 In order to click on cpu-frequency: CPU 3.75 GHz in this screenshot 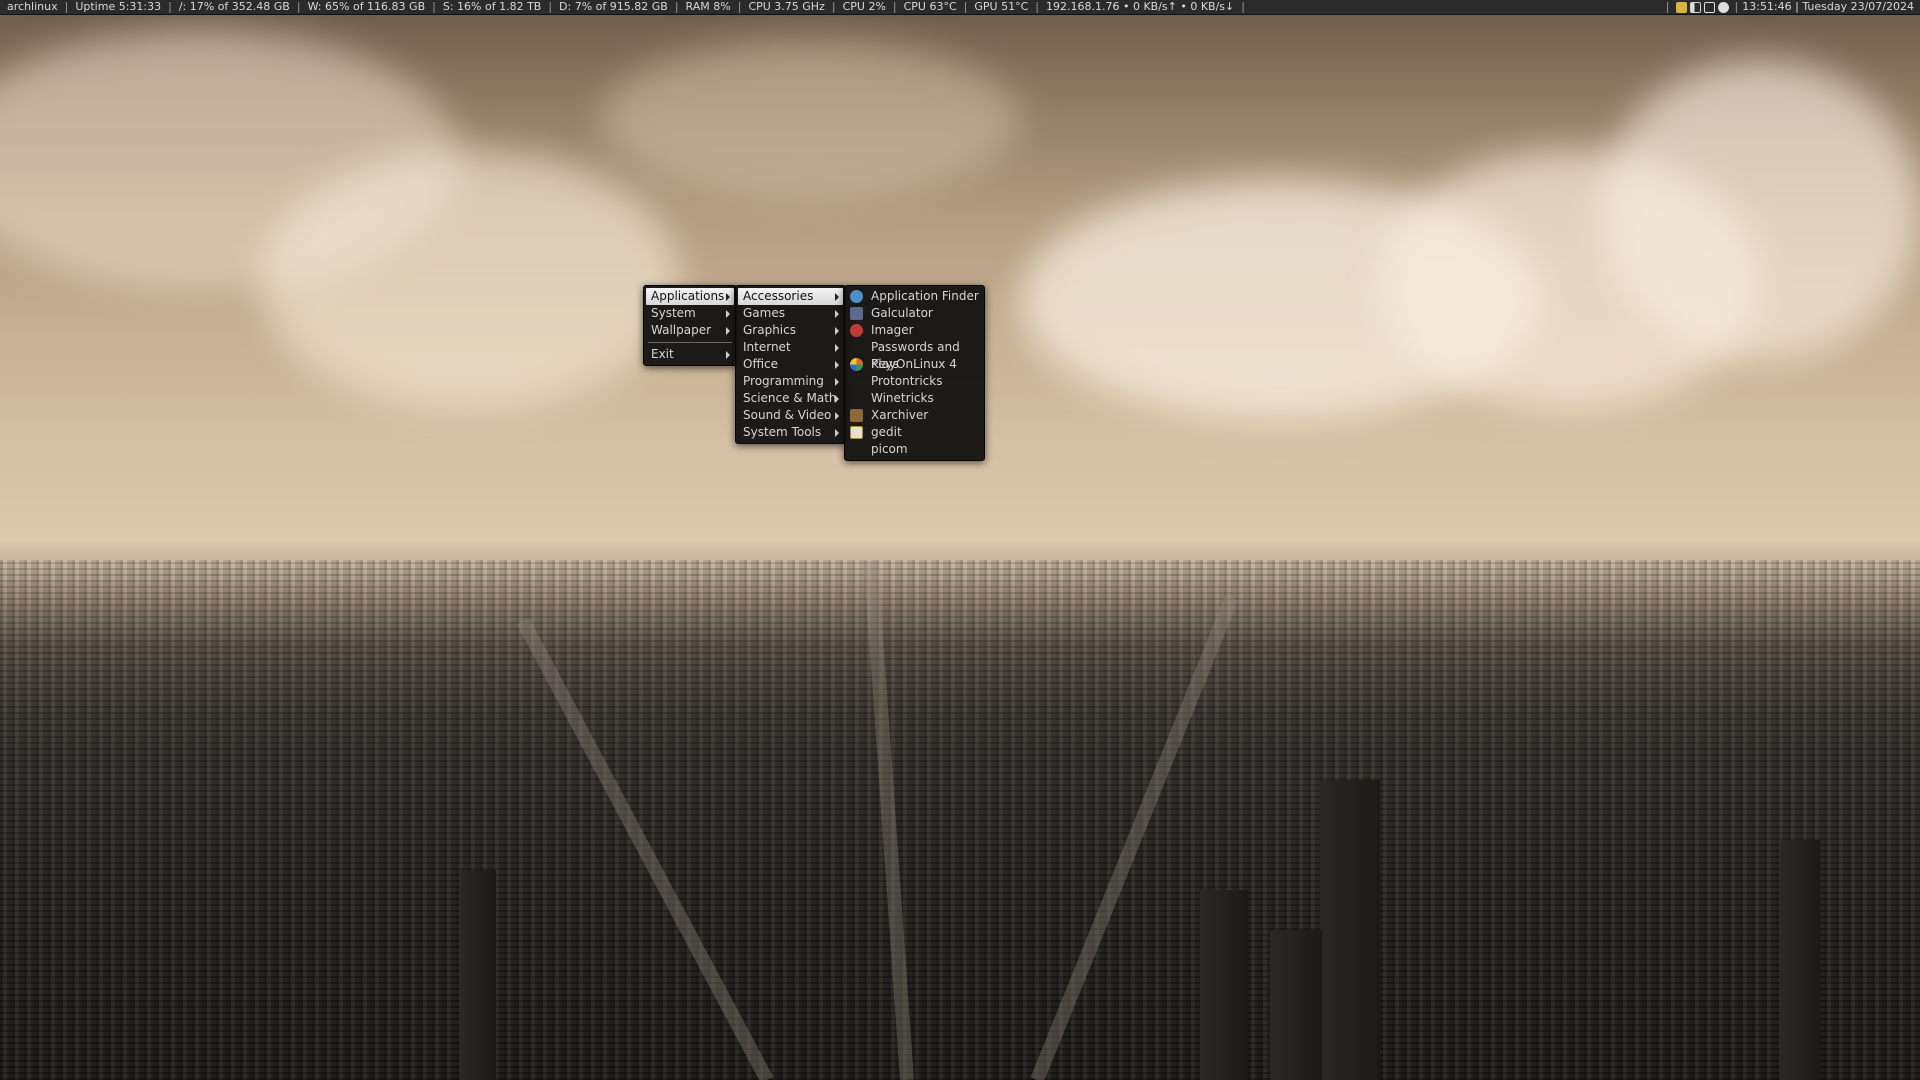, I will do `click(786, 6)`.